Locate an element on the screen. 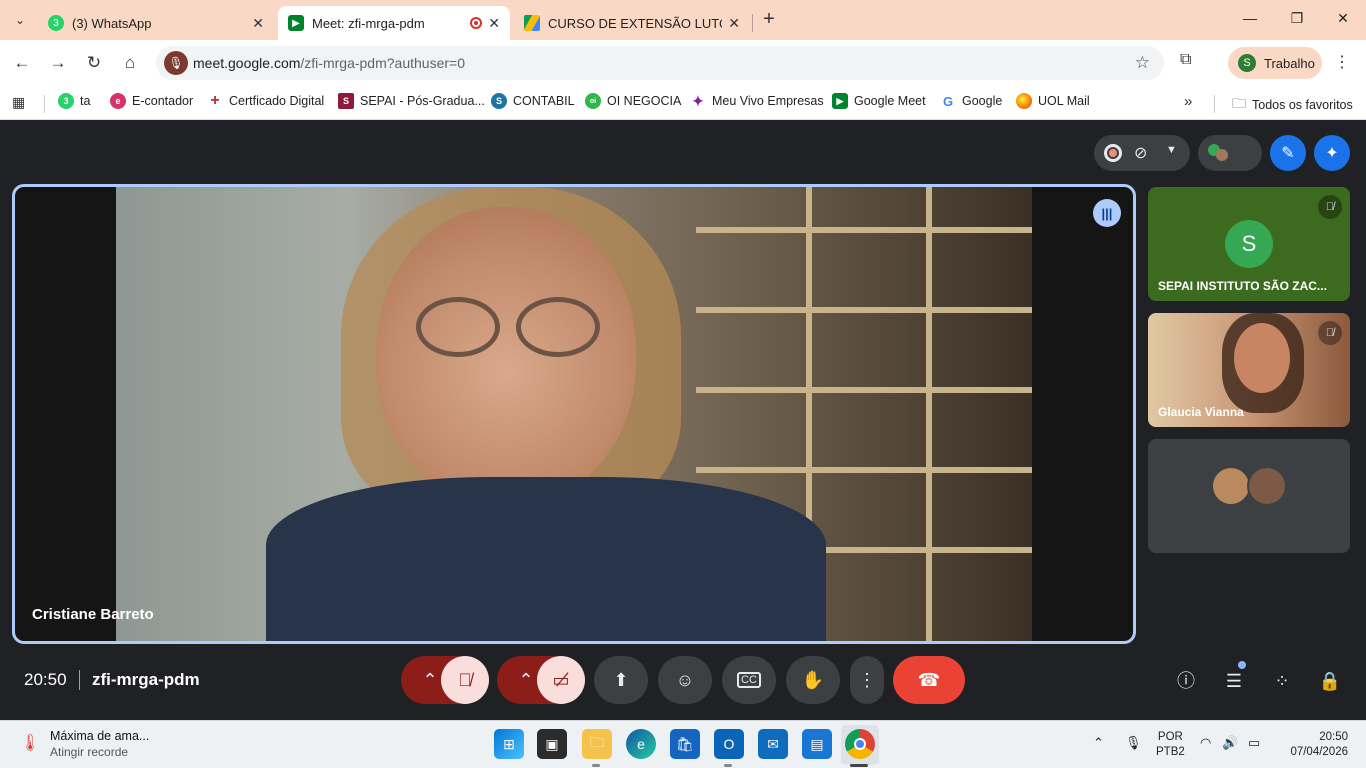 The width and height of the screenshot is (1366, 768). bookmark-meu-vivo: ✦ Meu Vivo Empresas is located at coordinates (757, 101).